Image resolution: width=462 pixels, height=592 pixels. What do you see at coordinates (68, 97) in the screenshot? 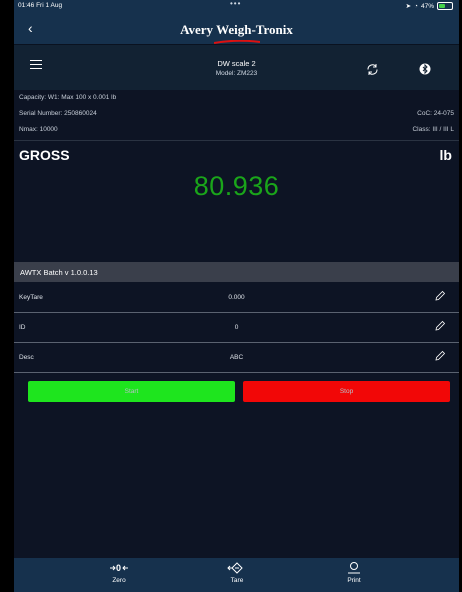
I see `capacity-text: Capacity: W1: Max 100 x 0.001 lb` at bounding box center [68, 97].